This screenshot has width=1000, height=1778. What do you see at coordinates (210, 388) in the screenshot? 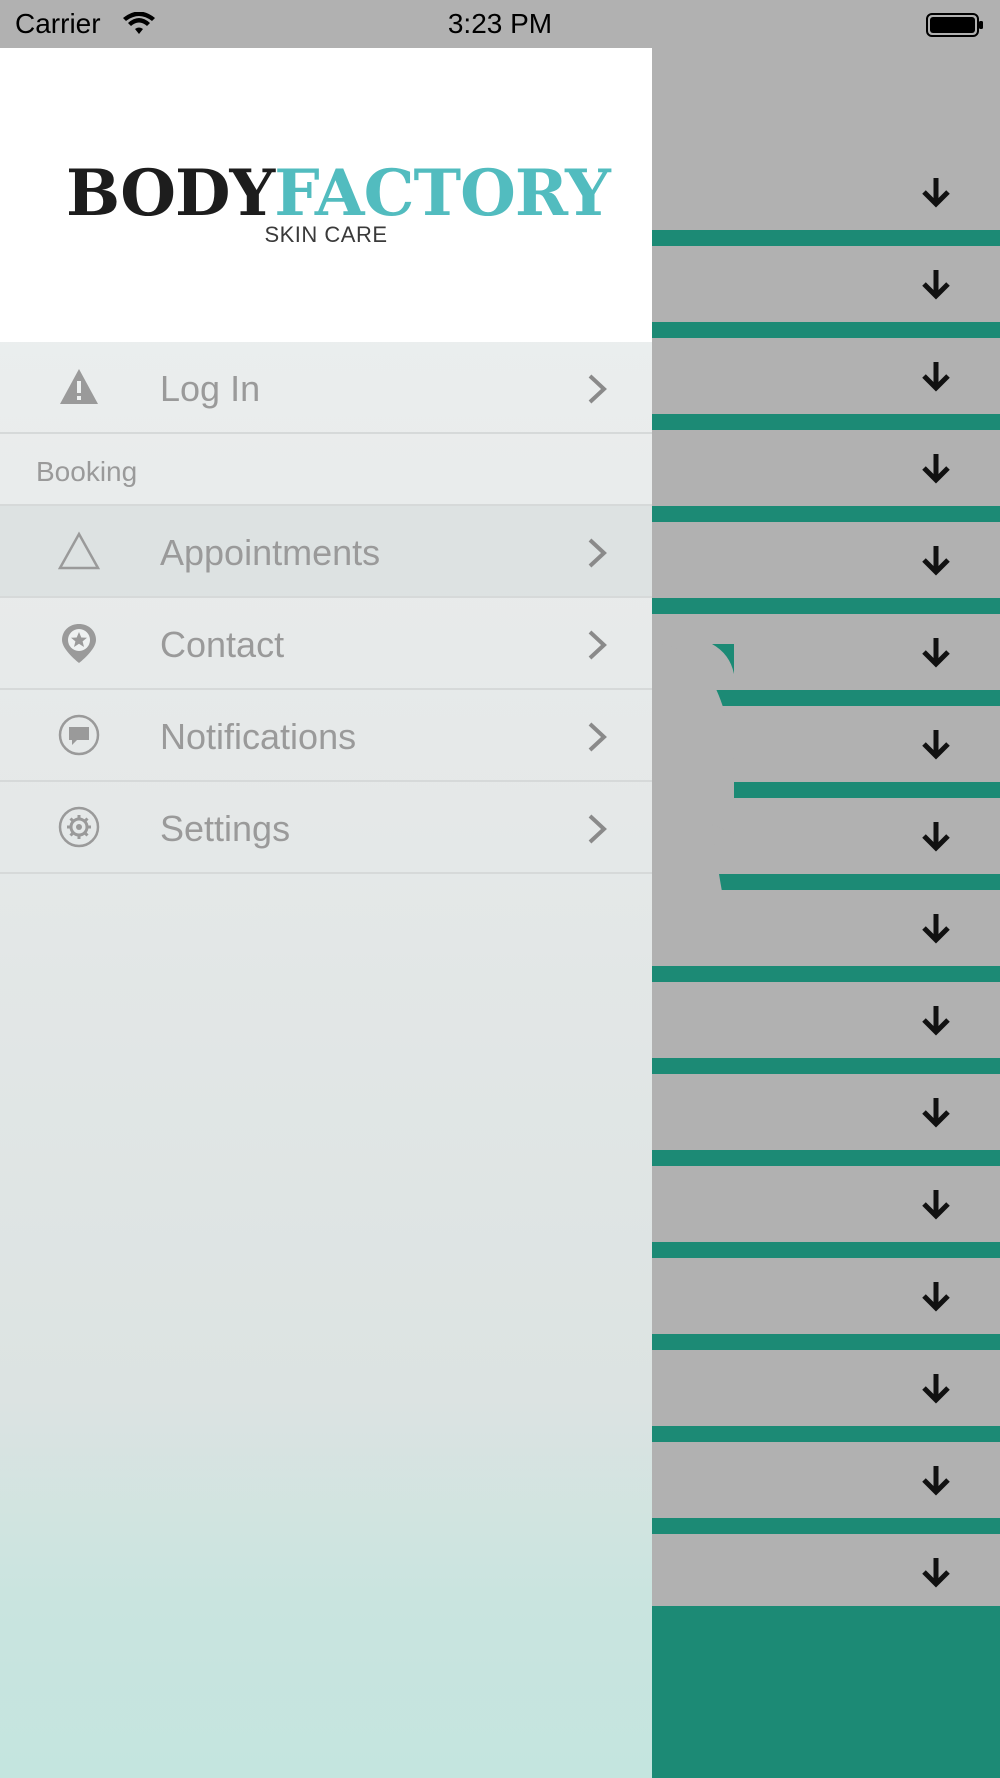
I see `menu-item-label: Log In` at bounding box center [210, 388].